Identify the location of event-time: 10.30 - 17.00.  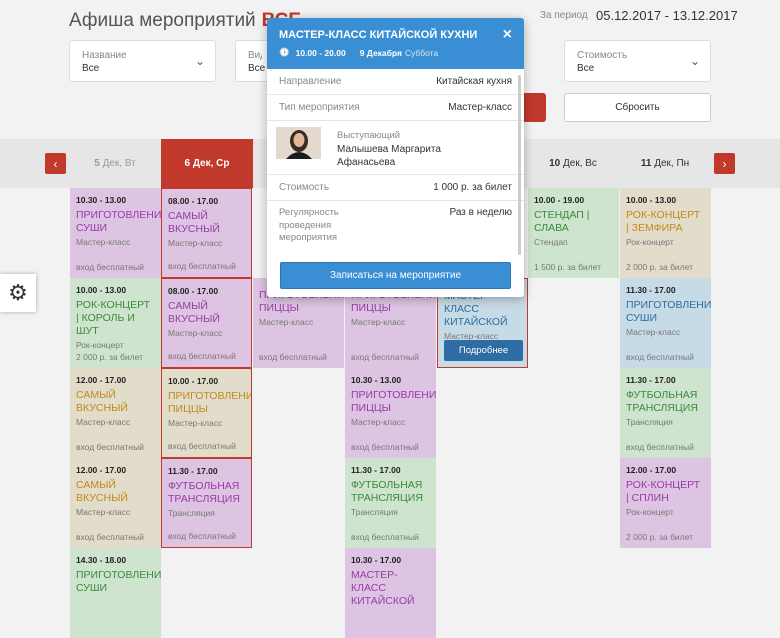
(376, 560).